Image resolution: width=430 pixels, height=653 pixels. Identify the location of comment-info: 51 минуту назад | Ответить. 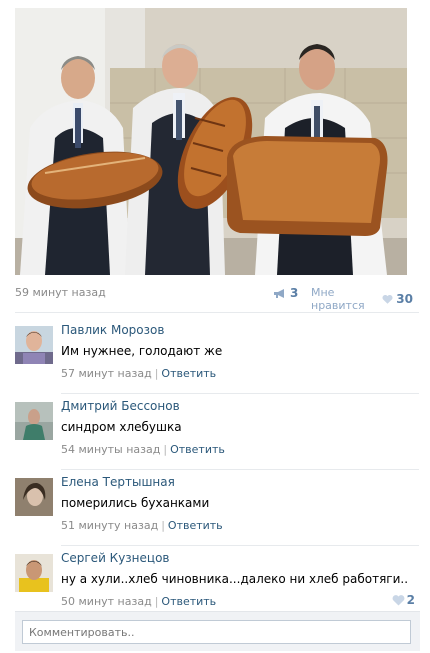
(142, 525).